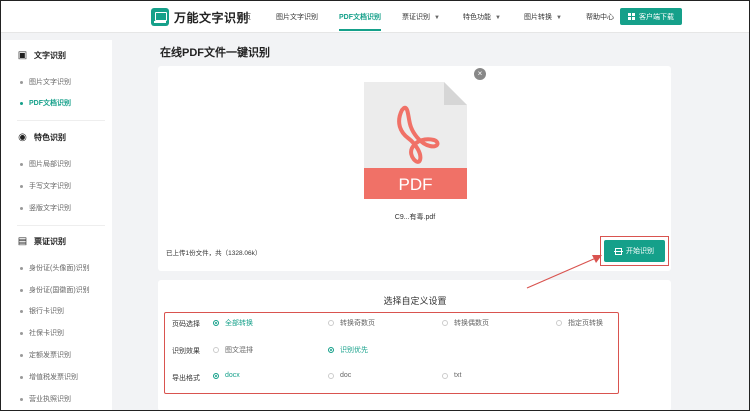 The width and height of the screenshot is (750, 411). Describe the element at coordinates (297, 17) in the screenshot. I see `nav-image-text-recognition: 图片文字识别` at that location.